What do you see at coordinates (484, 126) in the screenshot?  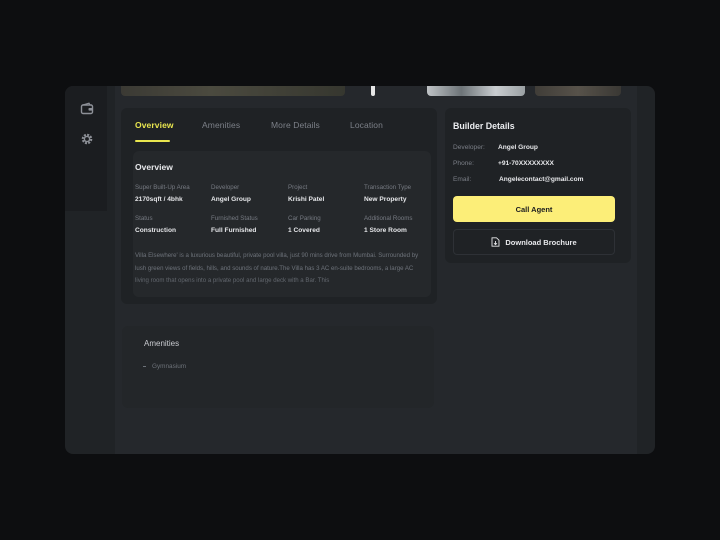 I see `builder-title: Builder Details` at bounding box center [484, 126].